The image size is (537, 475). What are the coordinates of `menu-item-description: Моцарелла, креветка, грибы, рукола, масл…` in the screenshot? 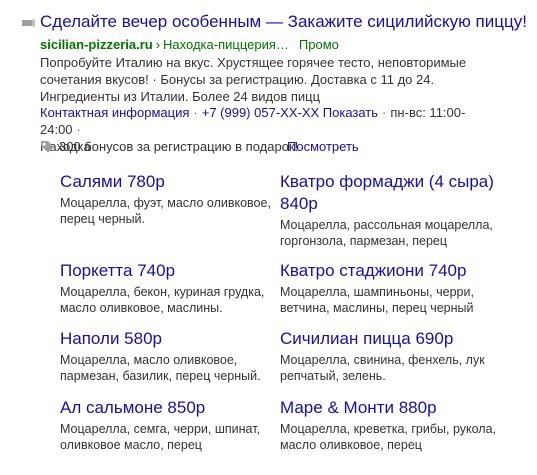 It's located at (388, 437).